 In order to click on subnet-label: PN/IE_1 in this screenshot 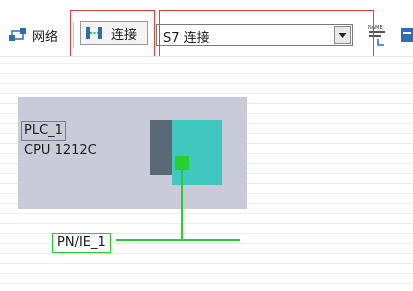, I will do `click(81, 243)`.